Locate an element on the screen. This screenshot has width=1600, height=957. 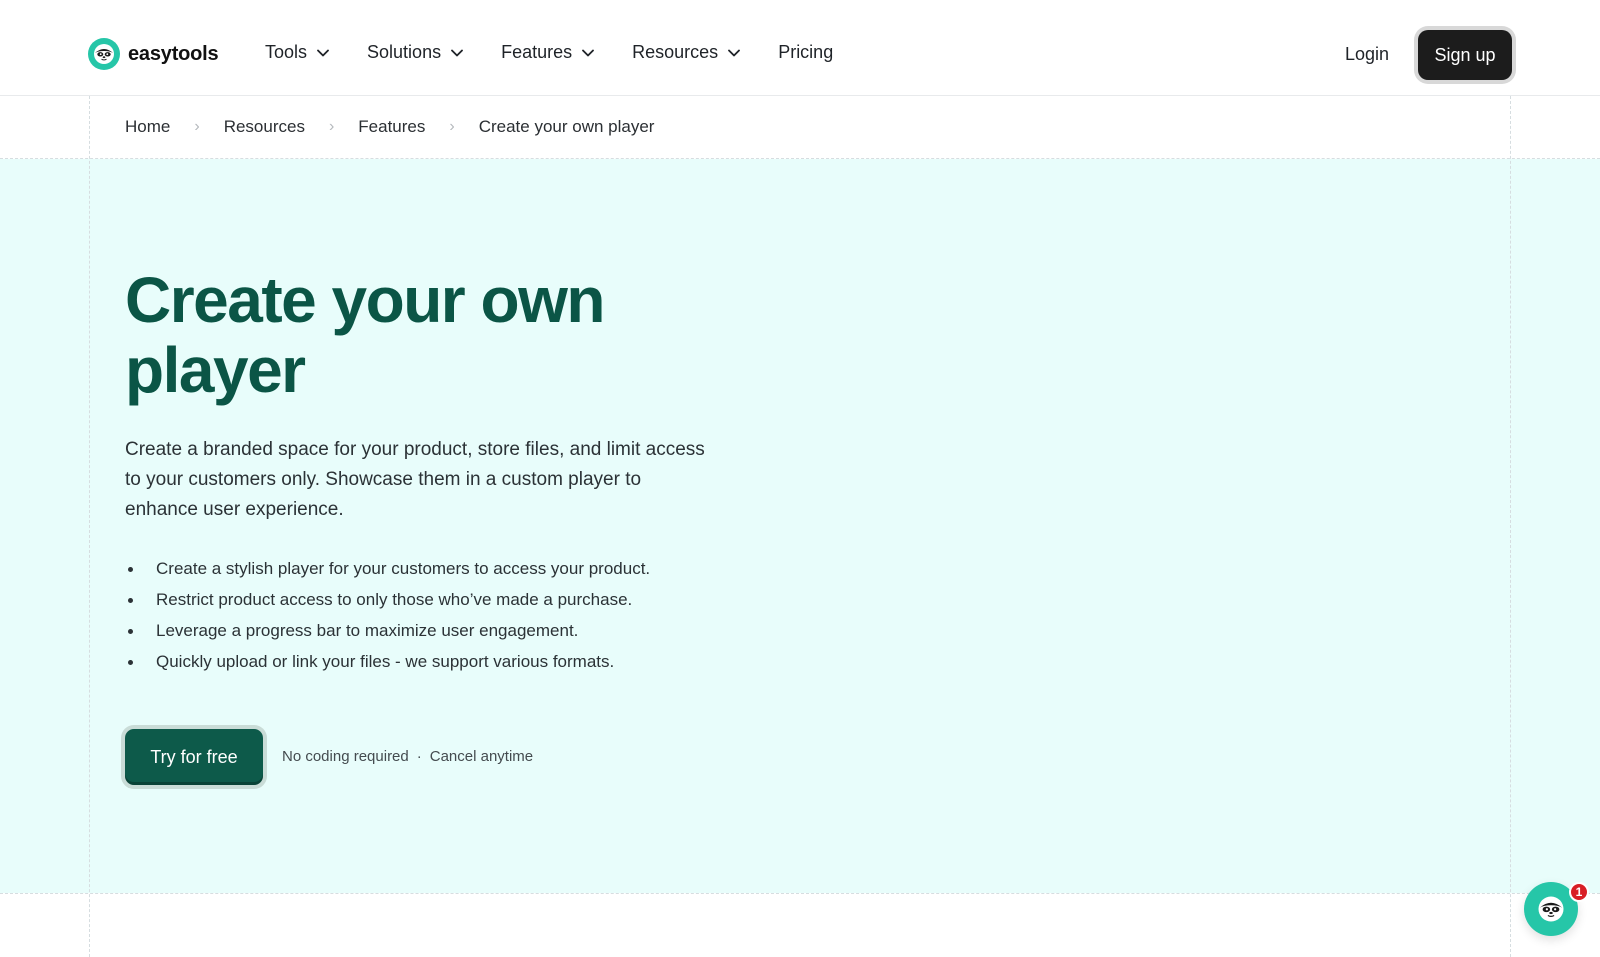
brand-logo: easytools is located at coordinates (153, 54).